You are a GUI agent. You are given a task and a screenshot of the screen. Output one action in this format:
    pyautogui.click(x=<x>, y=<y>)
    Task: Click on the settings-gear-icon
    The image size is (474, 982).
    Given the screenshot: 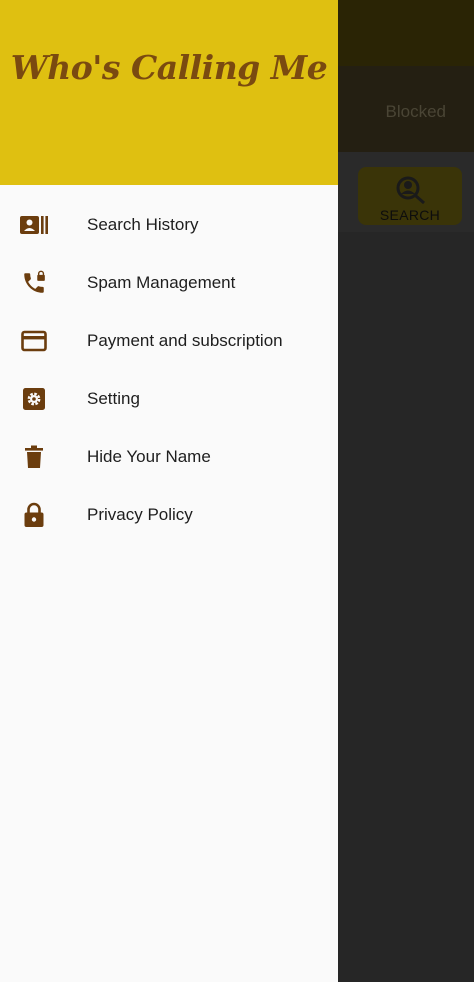 What is the action you would take?
    pyautogui.click(x=34, y=399)
    